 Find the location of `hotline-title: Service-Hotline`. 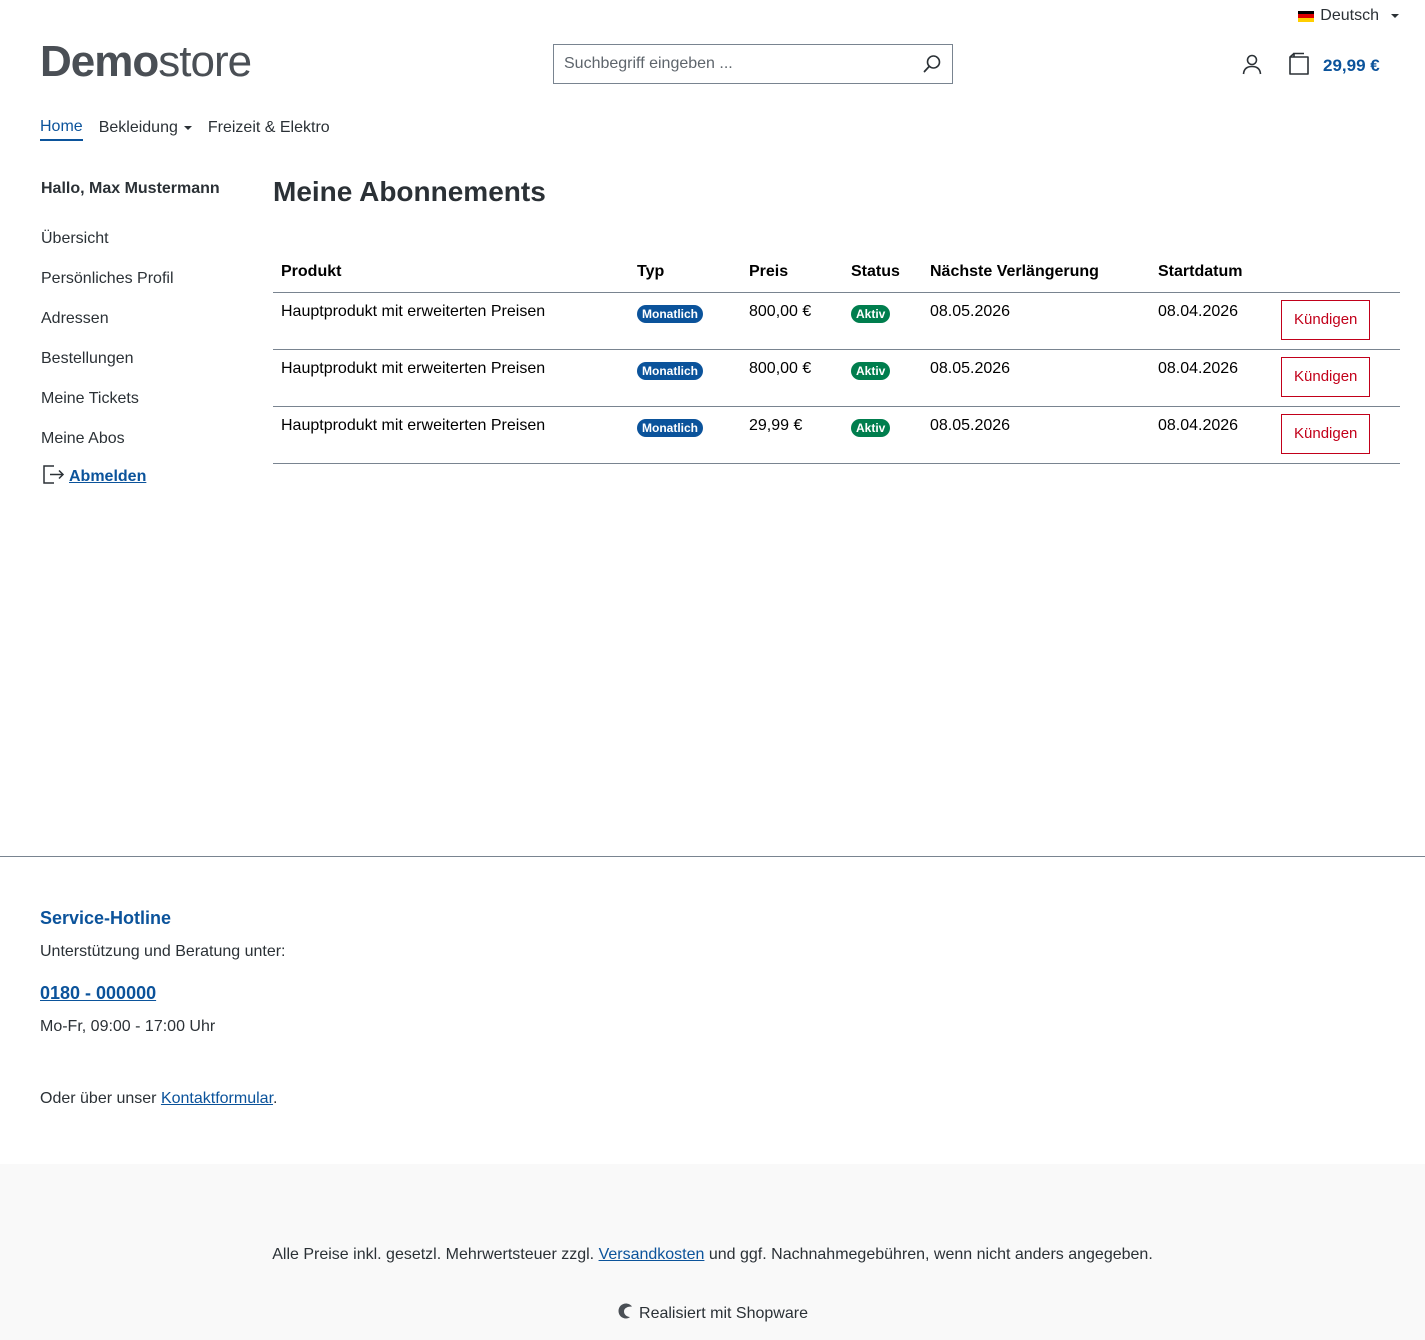

hotline-title: Service-Hotline is located at coordinates (106, 918).